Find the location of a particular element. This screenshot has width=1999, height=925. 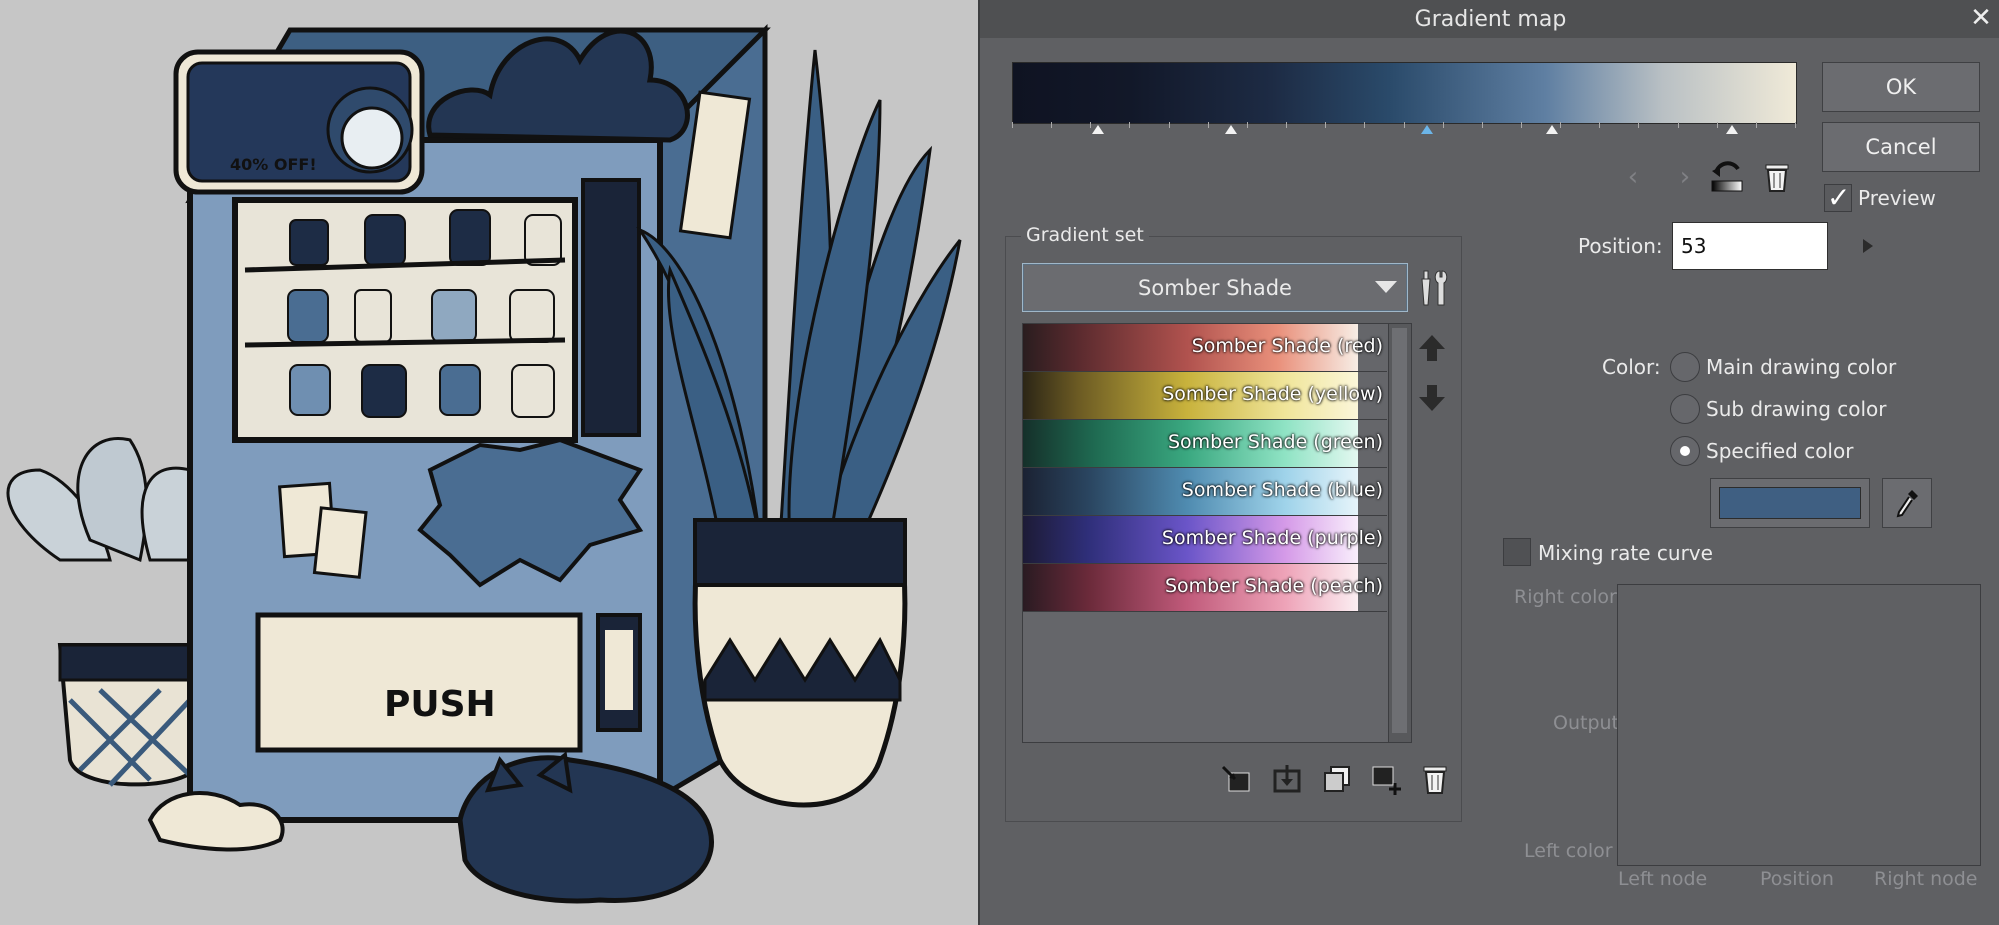

ok-button: OK is located at coordinates (1901, 87).